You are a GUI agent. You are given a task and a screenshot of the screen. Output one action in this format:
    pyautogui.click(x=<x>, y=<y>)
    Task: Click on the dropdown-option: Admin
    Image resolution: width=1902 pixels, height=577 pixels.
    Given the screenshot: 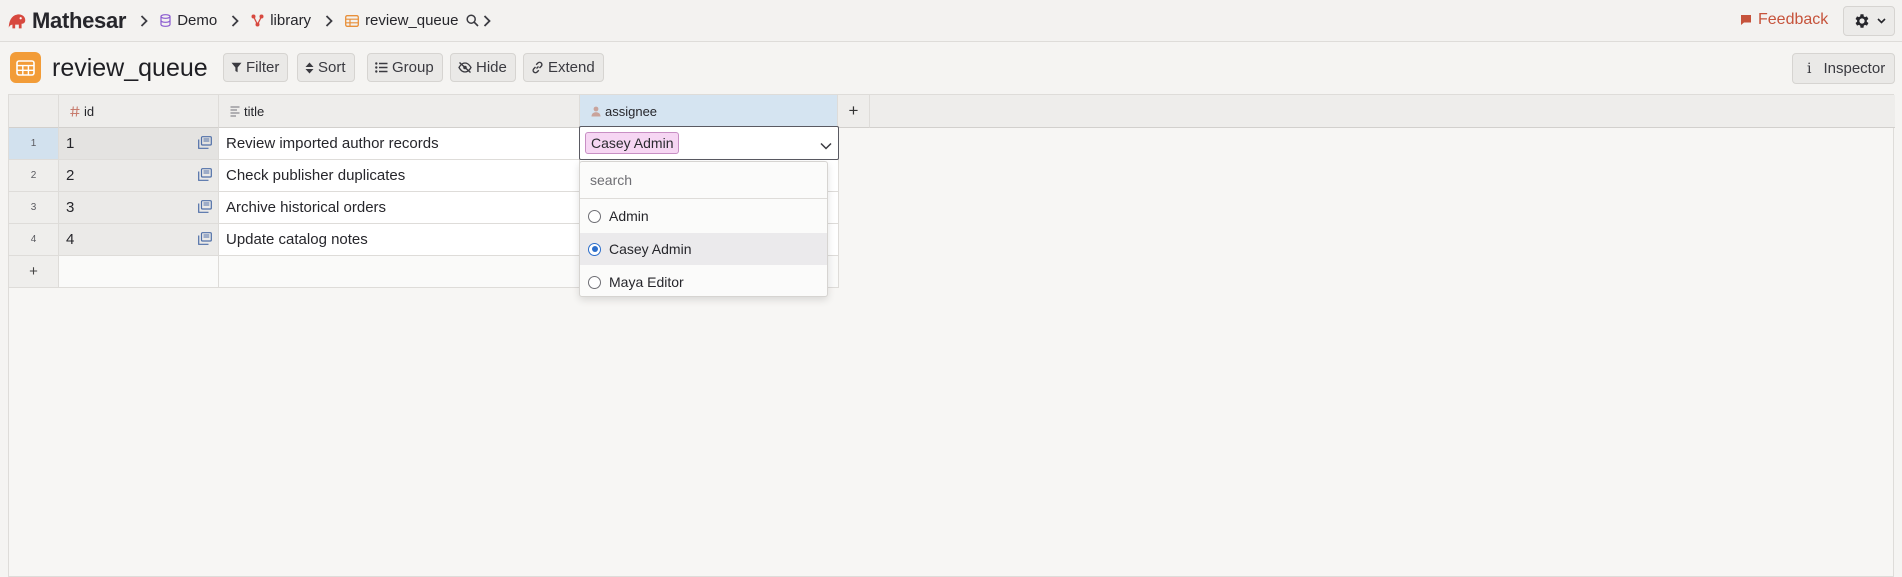 What is the action you would take?
    pyautogui.click(x=703, y=216)
    